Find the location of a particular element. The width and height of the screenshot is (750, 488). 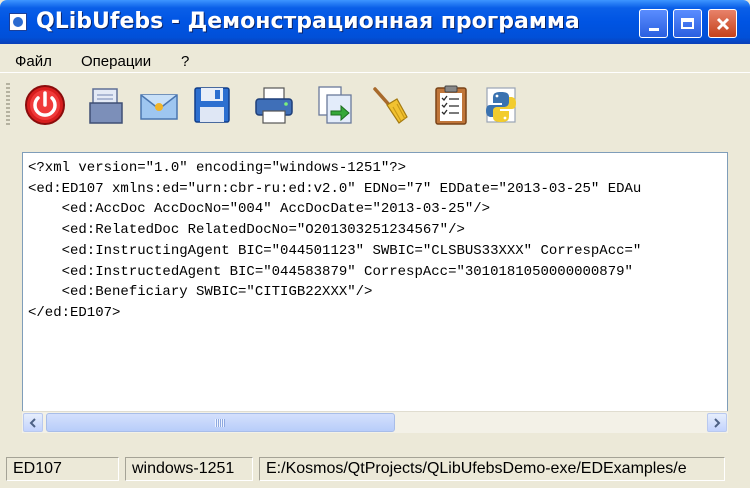

power-icon is located at coordinates (45, 105).